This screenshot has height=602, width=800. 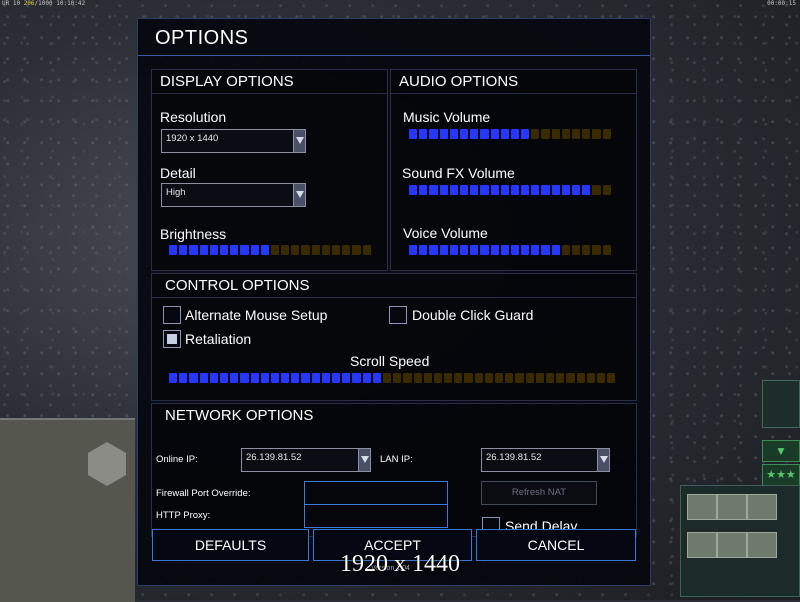 I want to click on resolution-value: 1920 x 1440, so click(x=192, y=138).